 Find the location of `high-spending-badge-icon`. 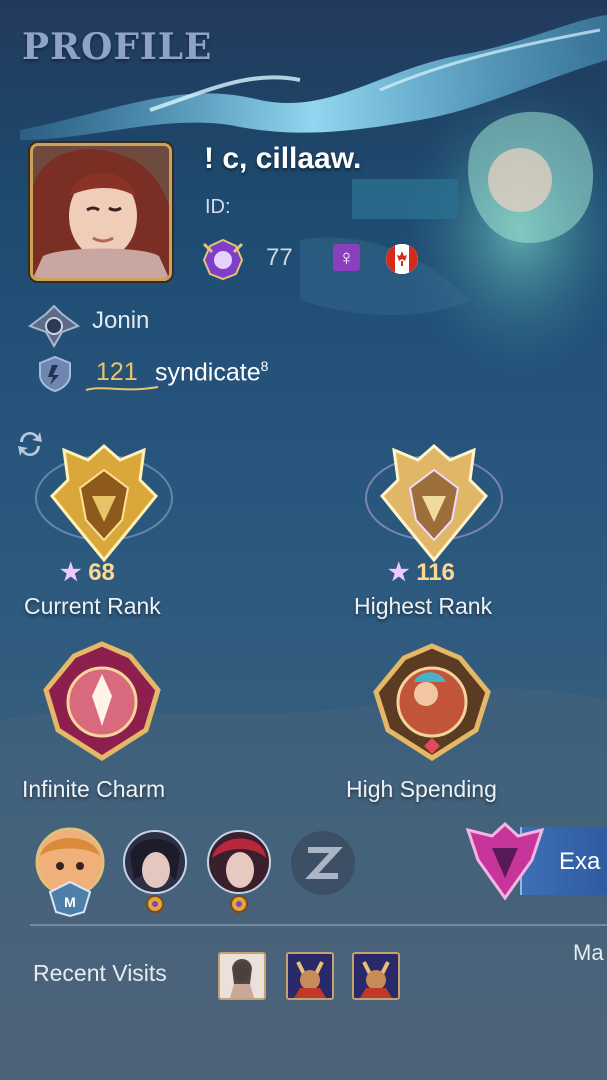

high-spending-badge-icon is located at coordinates (432, 702).